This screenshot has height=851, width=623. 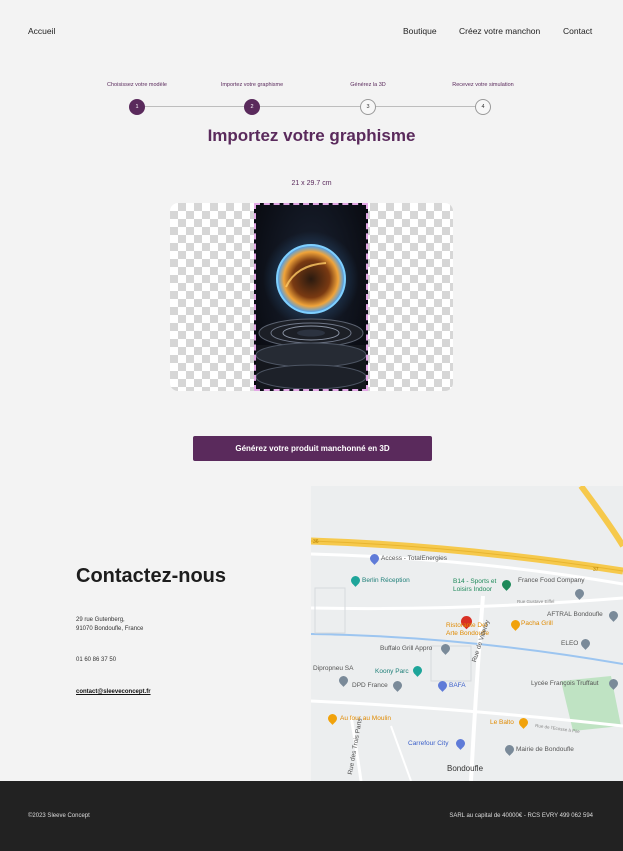 I want to click on dimensions-label: 21 x 29.7 cm, so click(x=311, y=183).